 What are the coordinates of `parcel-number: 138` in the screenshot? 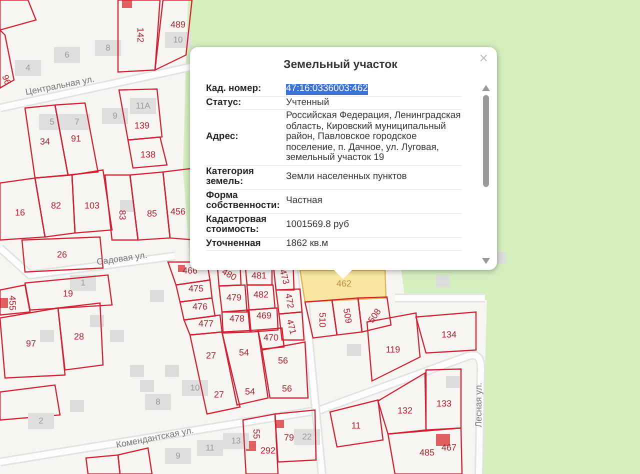 It's located at (148, 154).